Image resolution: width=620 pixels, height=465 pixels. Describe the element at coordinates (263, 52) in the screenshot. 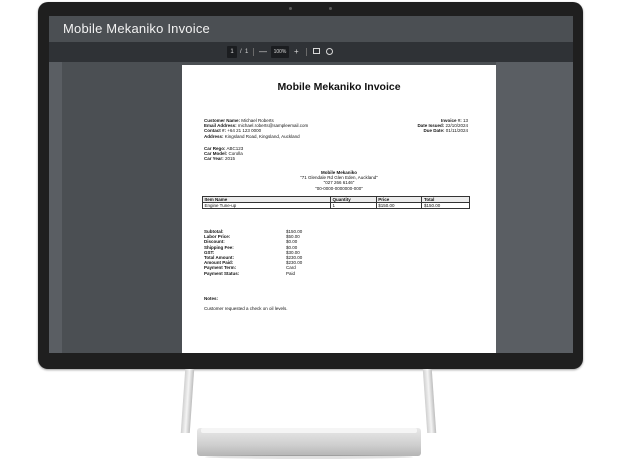

I see `zoom-out-button: —` at that location.